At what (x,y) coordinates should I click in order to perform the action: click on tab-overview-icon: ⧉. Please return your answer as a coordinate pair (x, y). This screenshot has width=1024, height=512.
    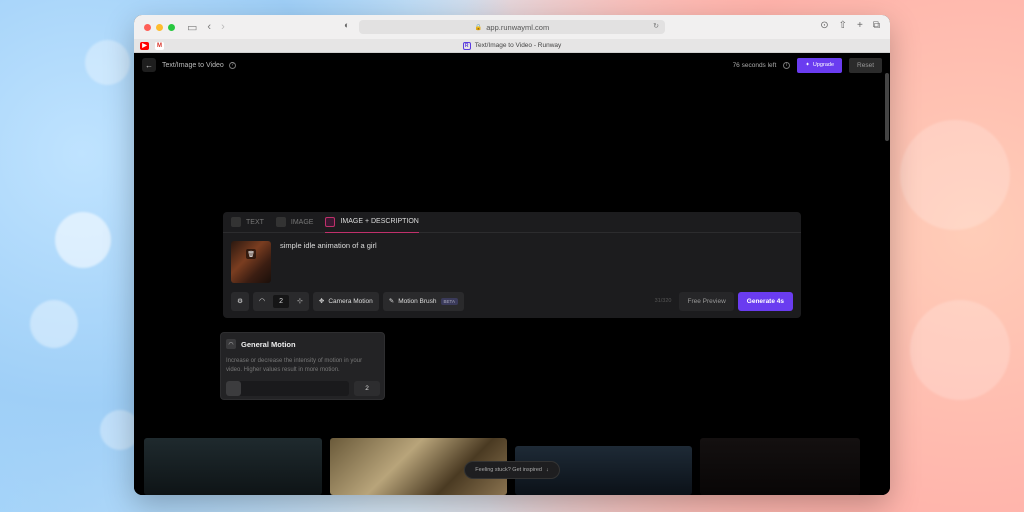
    Looking at the image, I should click on (876, 25).